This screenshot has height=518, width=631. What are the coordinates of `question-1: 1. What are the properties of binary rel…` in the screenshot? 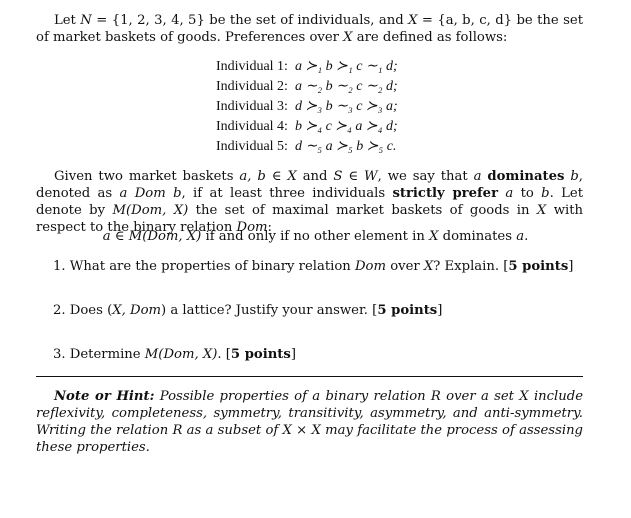 It's located at (313, 266).